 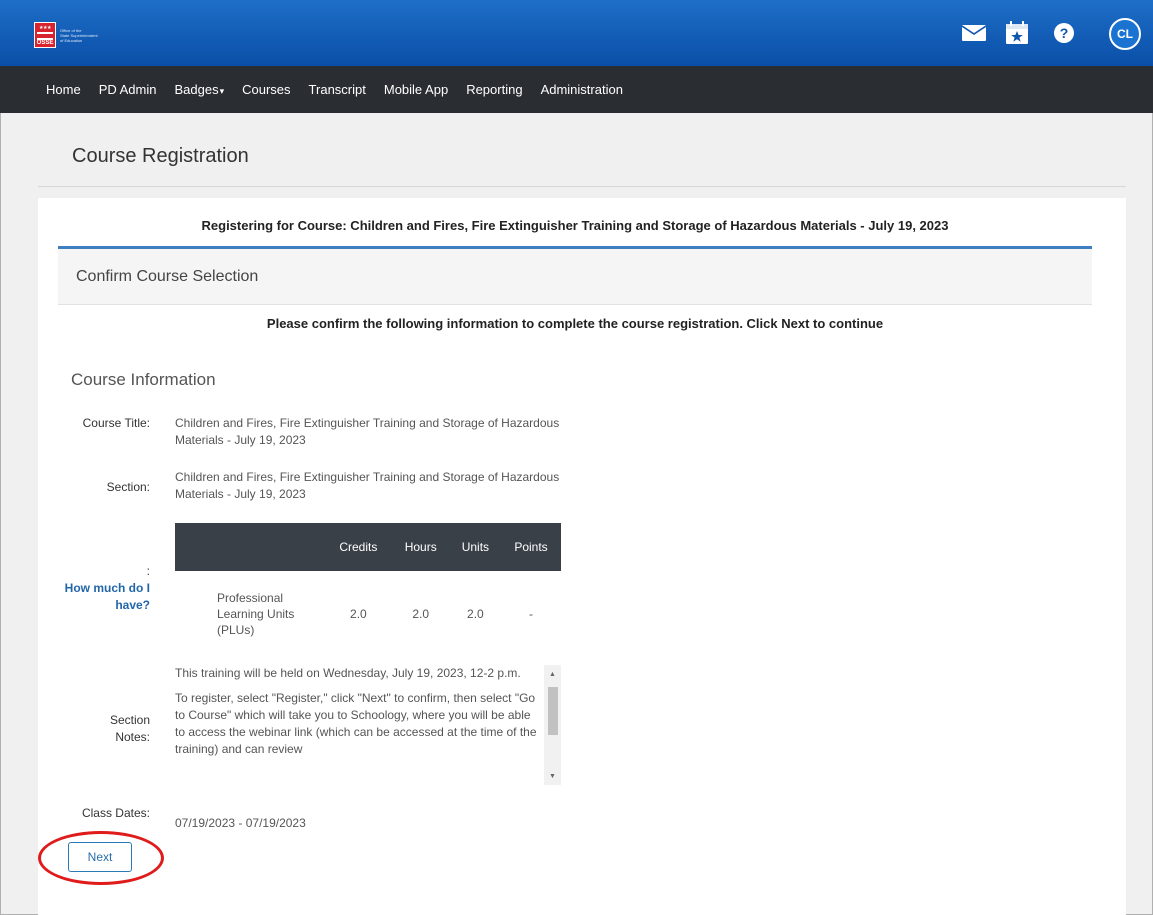 I want to click on section-notes-label: Section Notes:, so click(x=129, y=728).